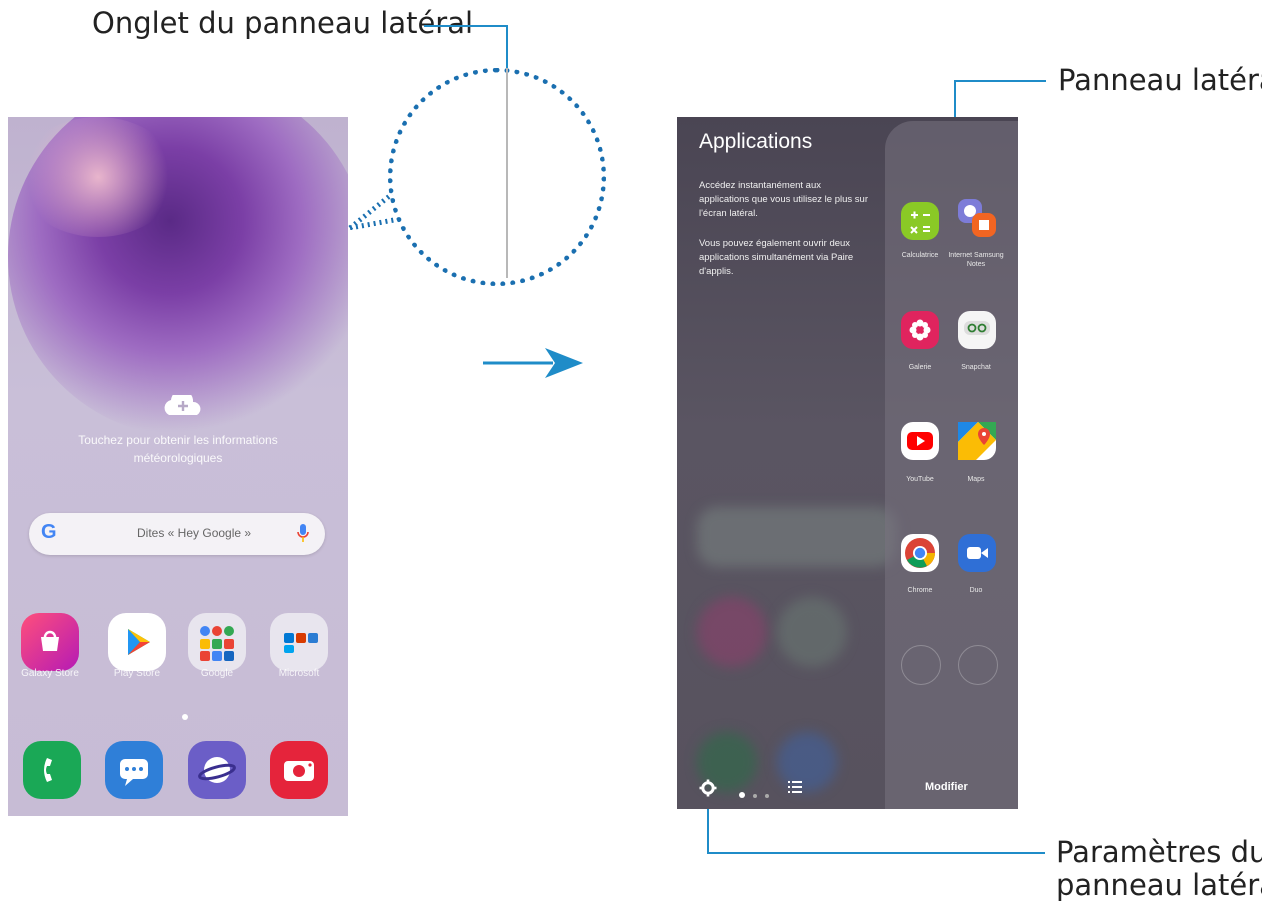  Describe the element at coordinates (977, 553) in the screenshot. I see `duo-icon` at that location.